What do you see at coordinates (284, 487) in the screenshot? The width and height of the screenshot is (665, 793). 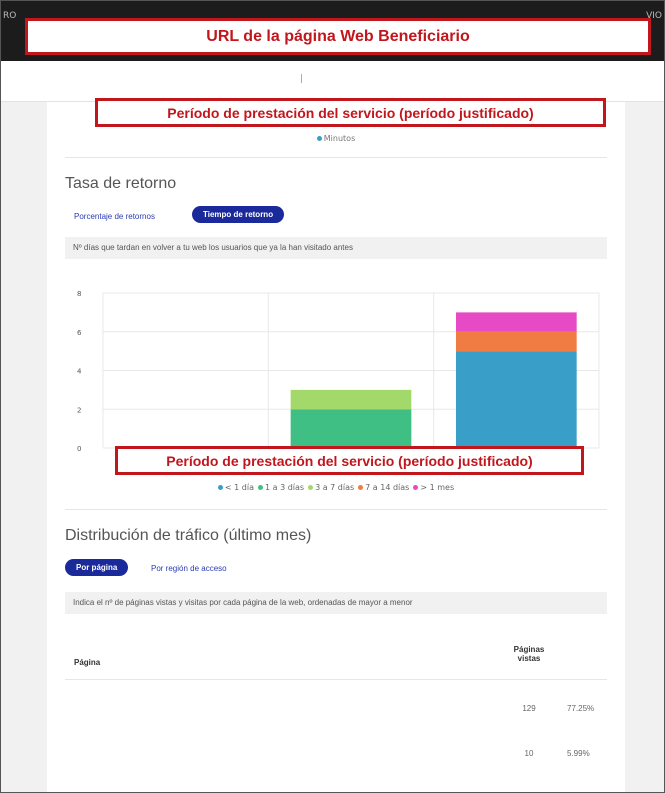 I see `legend-label: 1 a 3 días` at bounding box center [284, 487].